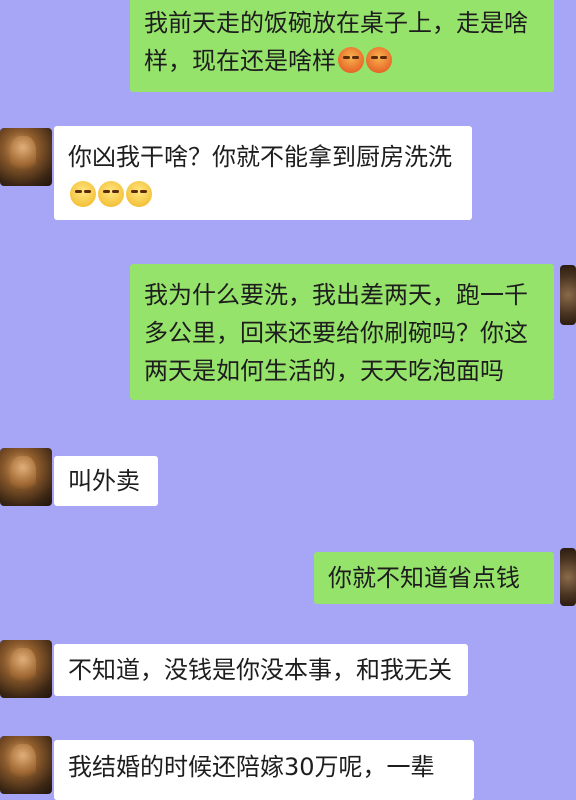 The image size is (576, 800). I want to click on message-bubble-outgoing: 你就不知道省点钱, so click(434, 578).